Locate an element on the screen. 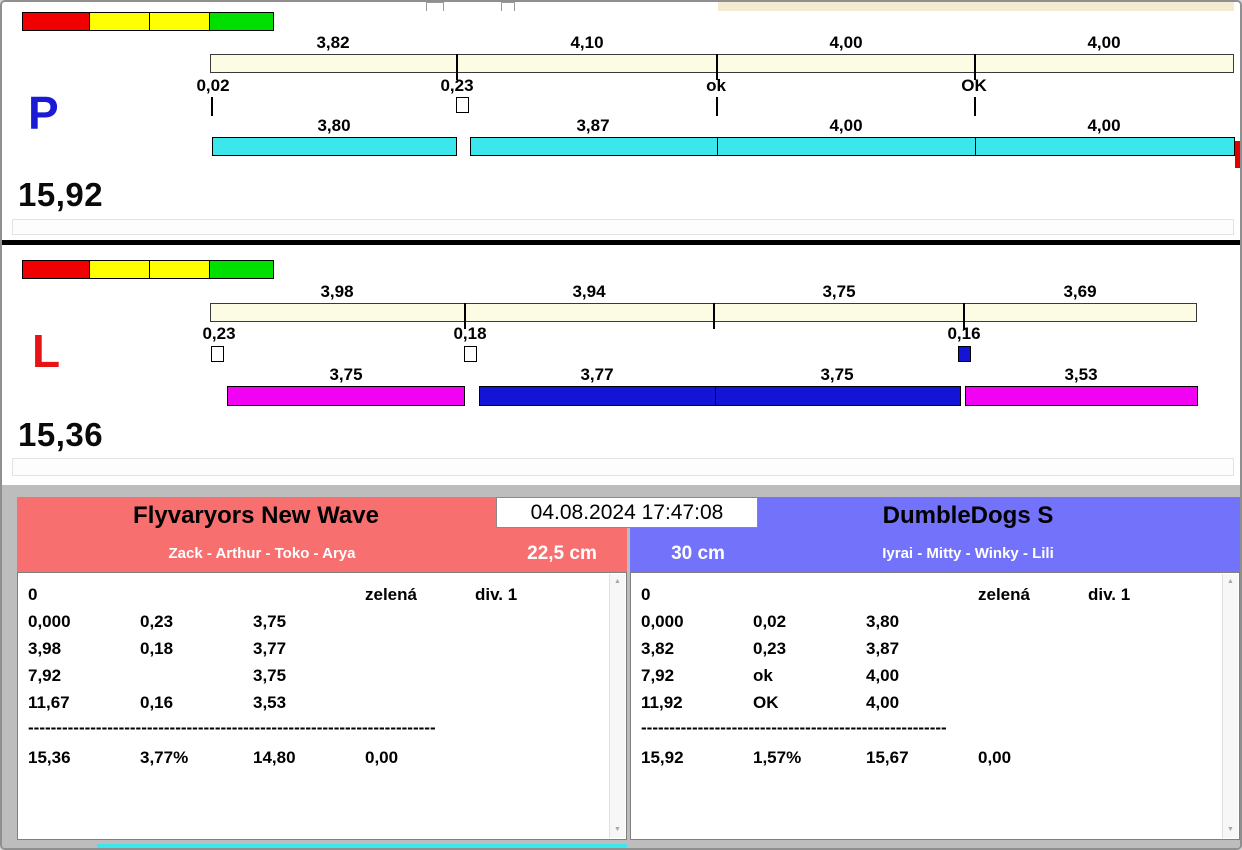 The height and width of the screenshot is (850, 1242). lane-p-traffic-light is located at coordinates (148, 21).